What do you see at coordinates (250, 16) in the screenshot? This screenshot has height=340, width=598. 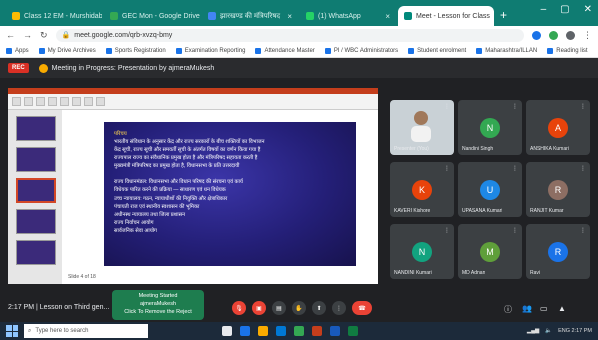 I see `browser-tab: झारखण्ड की मंत्रिपरिषद ×` at bounding box center [250, 16].